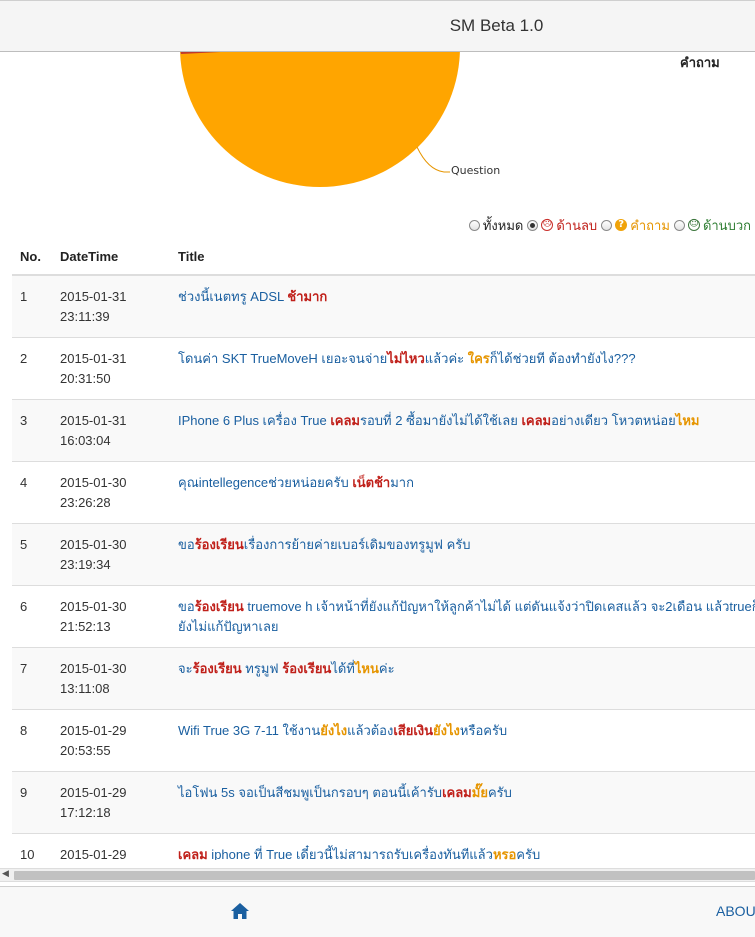 This screenshot has width=755, height=937. I want to click on title-text: แล้วต้อง, so click(370, 730).